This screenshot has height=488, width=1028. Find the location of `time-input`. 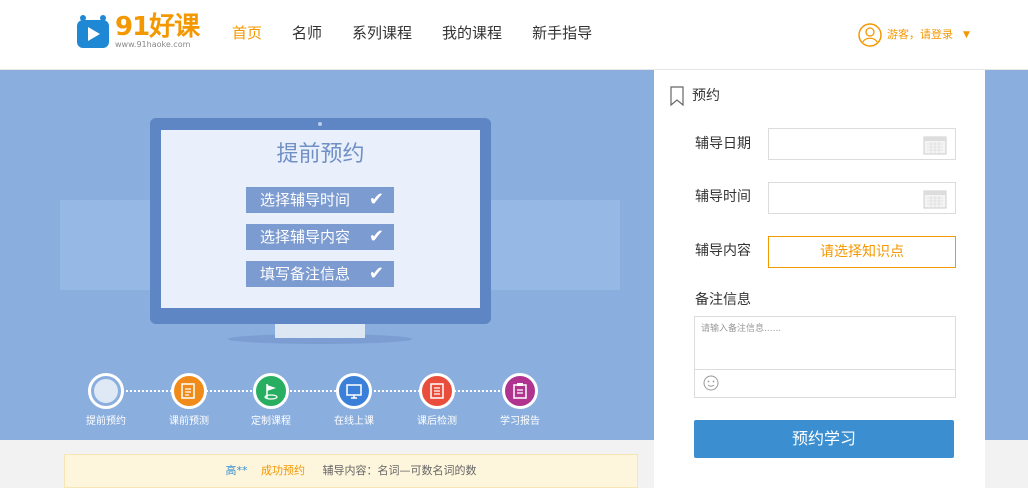

time-input is located at coordinates (862, 198).